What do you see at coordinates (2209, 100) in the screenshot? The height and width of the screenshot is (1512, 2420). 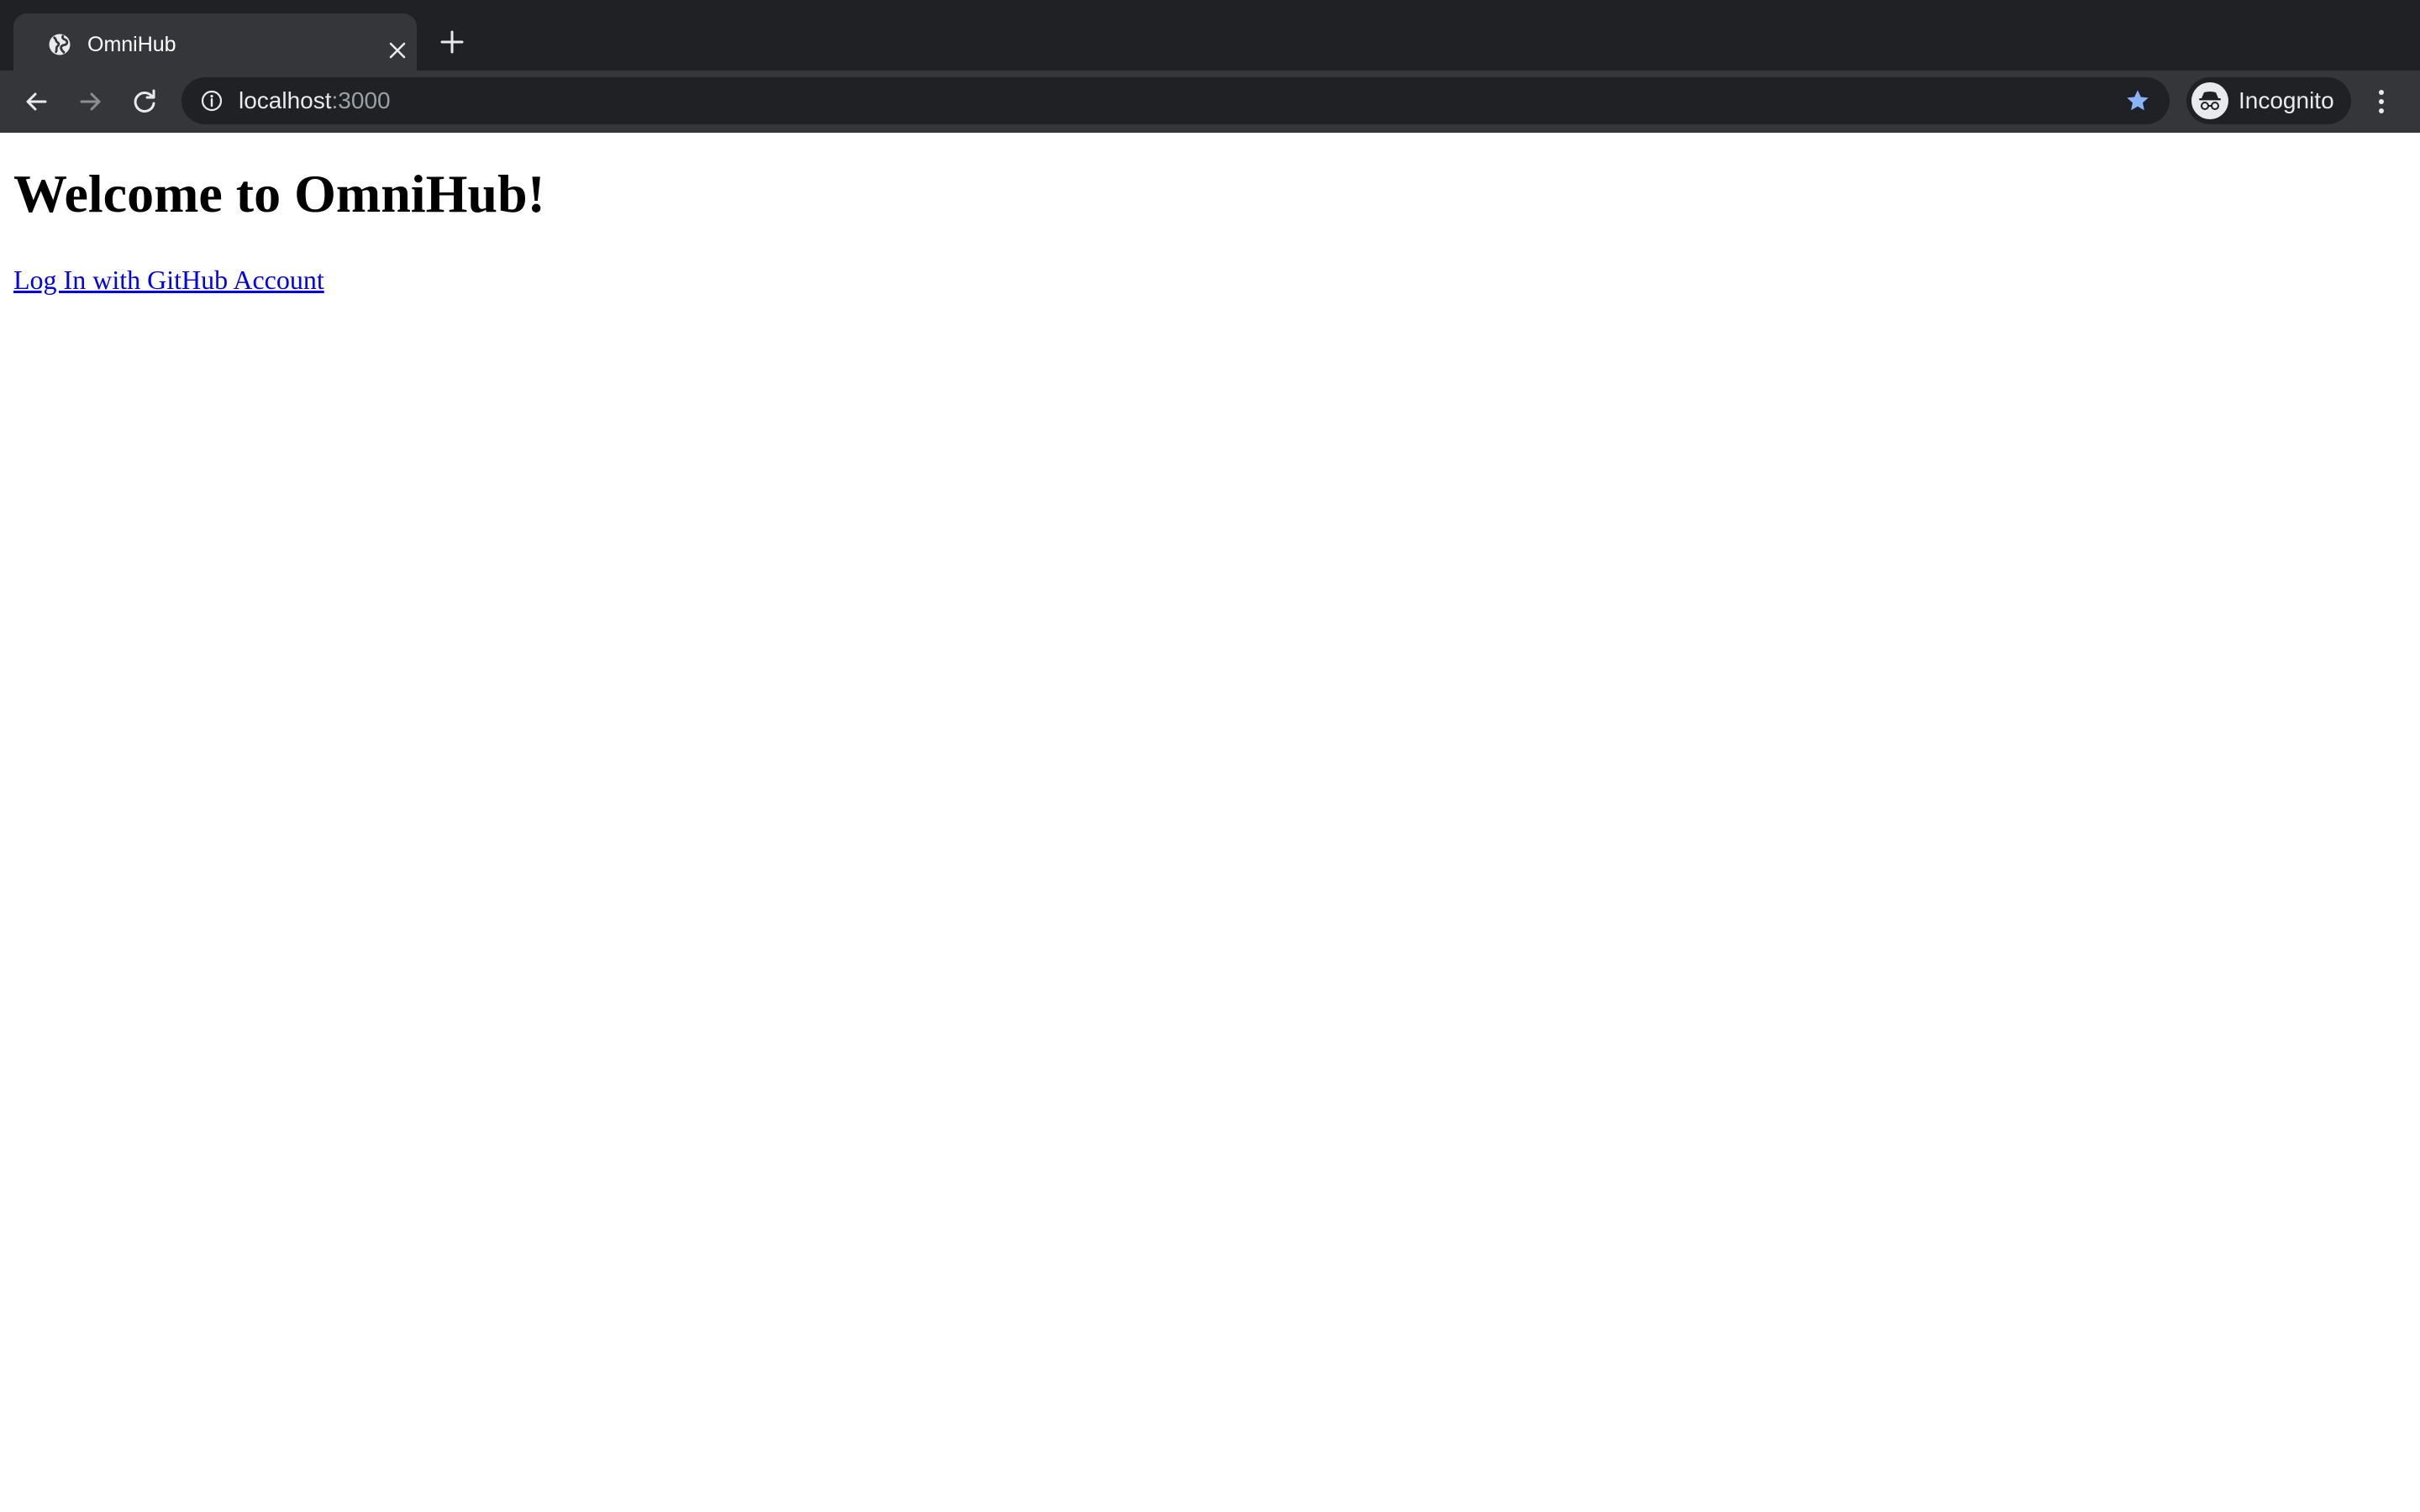 I see `incognito-icon` at bounding box center [2209, 100].